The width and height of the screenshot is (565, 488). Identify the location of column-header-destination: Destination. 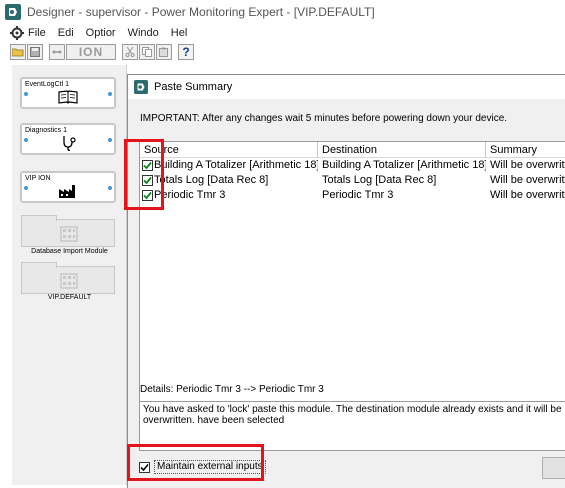
(402, 150).